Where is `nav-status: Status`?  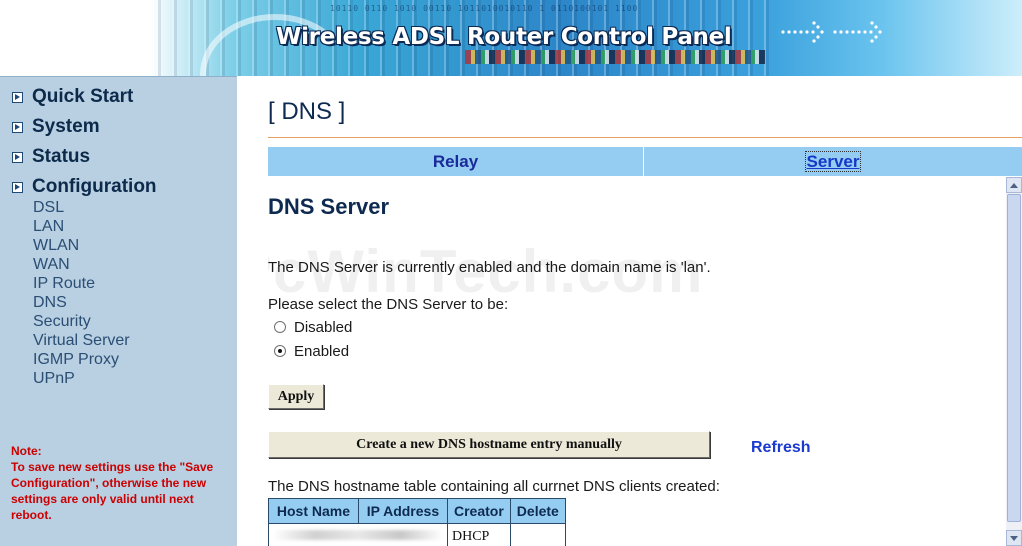
nav-status: Status is located at coordinates (51, 157).